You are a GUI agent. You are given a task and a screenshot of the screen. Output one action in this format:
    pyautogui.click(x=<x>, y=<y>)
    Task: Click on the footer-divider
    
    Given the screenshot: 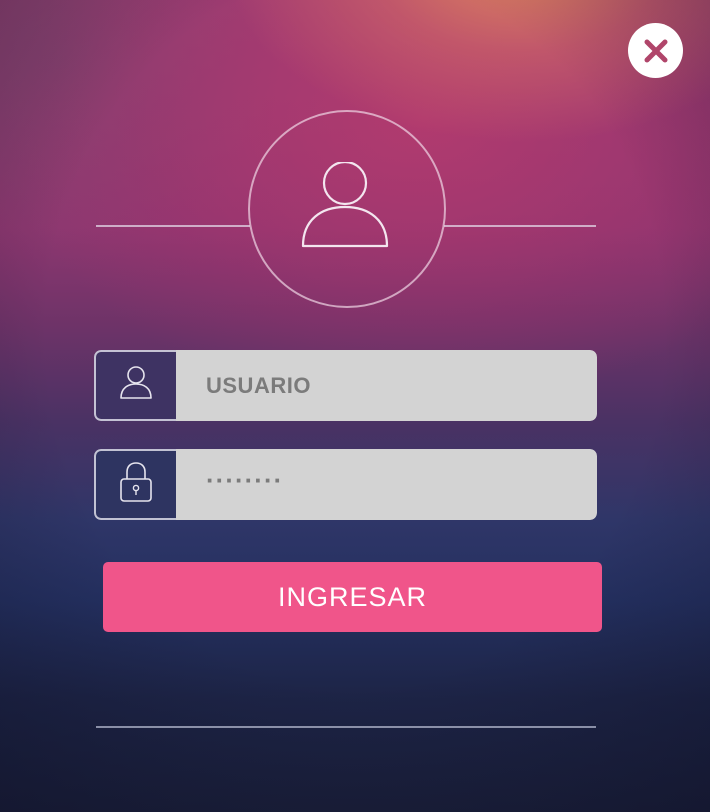 What is the action you would take?
    pyautogui.click(x=346, y=727)
    